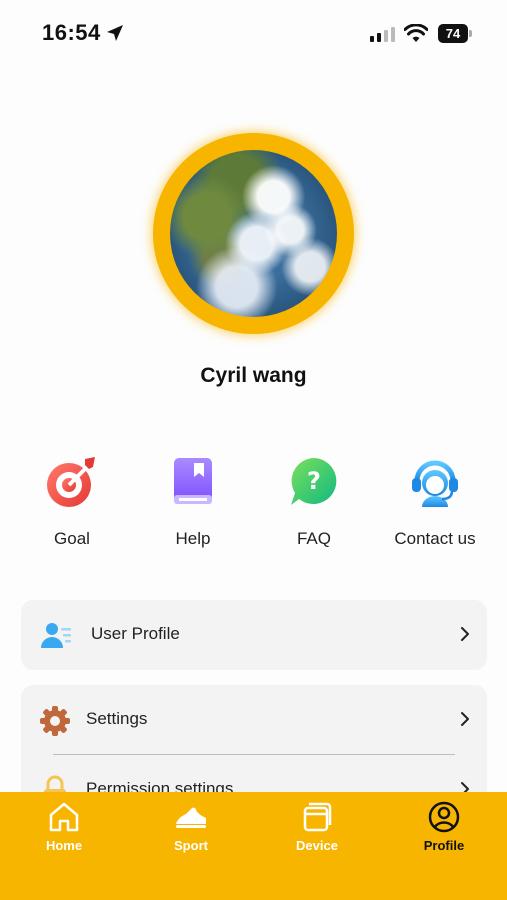 The height and width of the screenshot is (900, 507). Describe the element at coordinates (317, 817) in the screenshot. I see `device-icon` at that location.